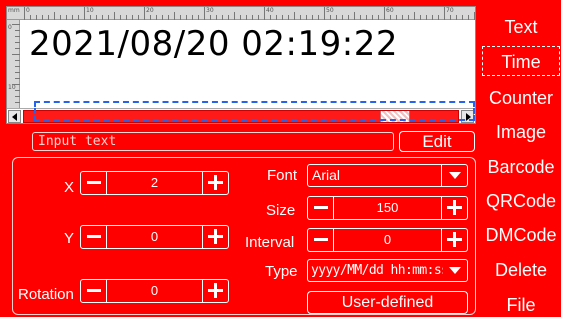 Image resolution: width=561 pixels, height=317 pixels. I want to click on rotation-increment-button, so click(215, 291).